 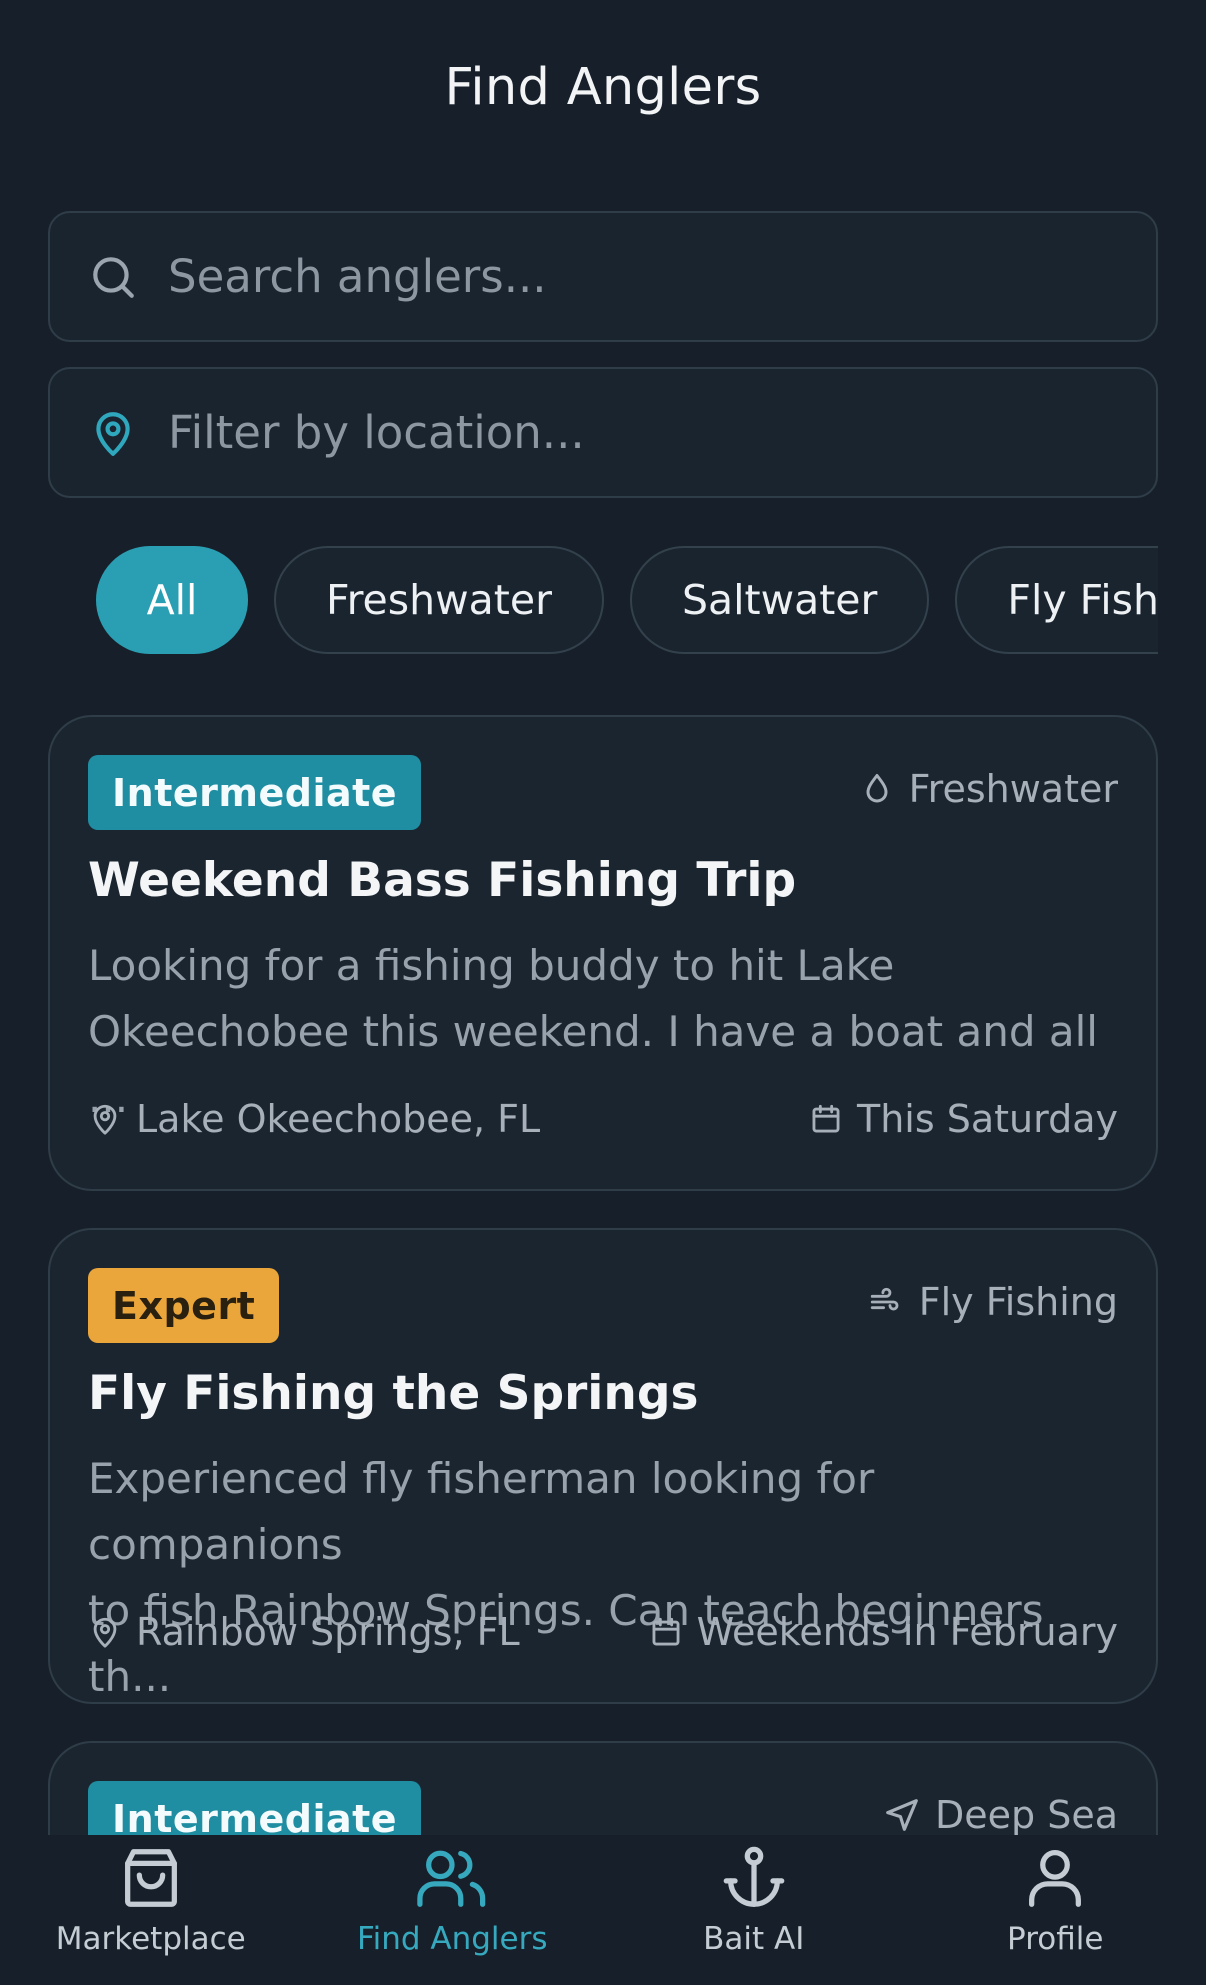 What do you see at coordinates (172, 600) in the screenshot?
I see `filter-chip-all: All` at bounding box center [172, 600].